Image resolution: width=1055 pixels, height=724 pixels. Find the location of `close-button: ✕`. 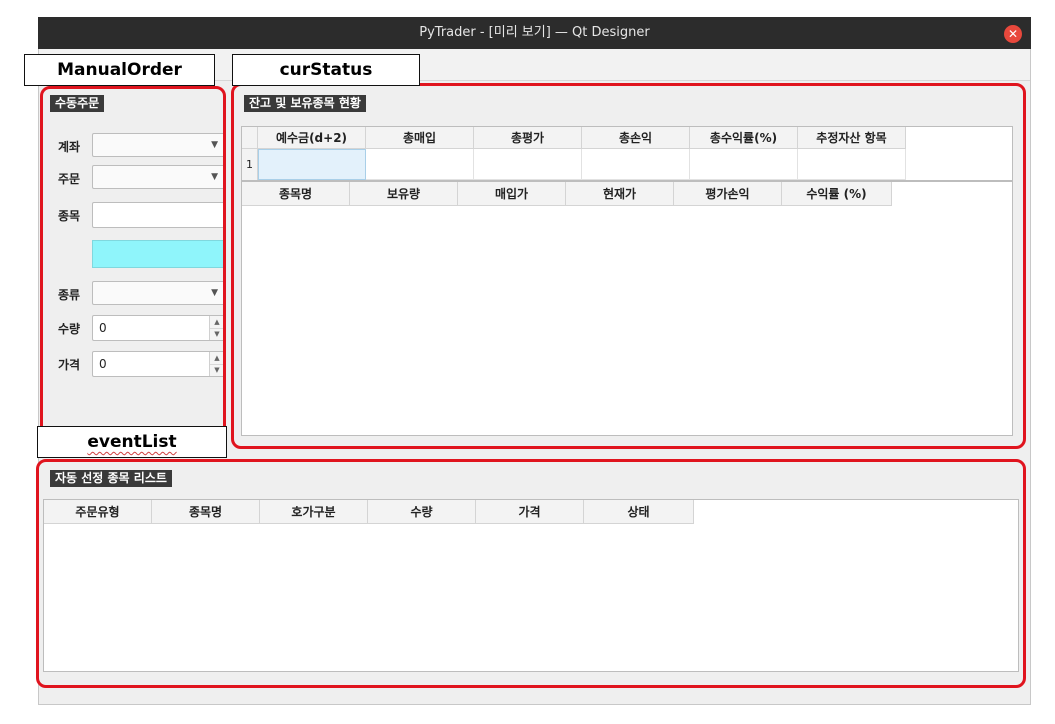

close-button: ✕ is located at coordinates (1013, 34).